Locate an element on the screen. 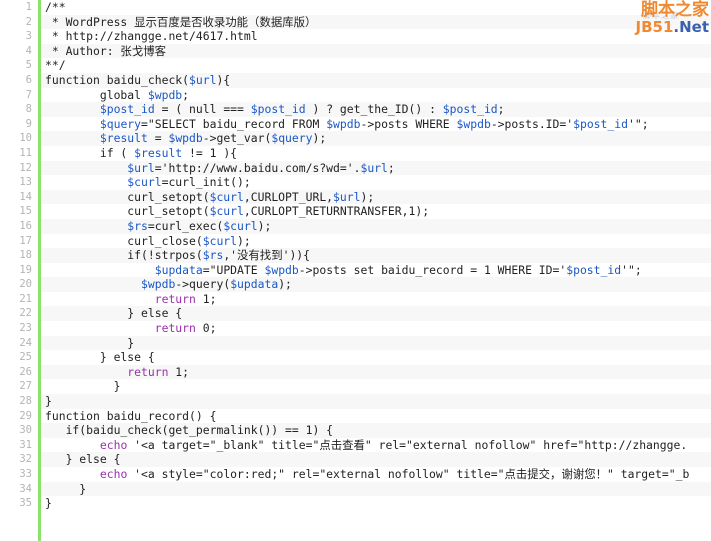 The image size is (711, 541). line-number: 4 is located at coordinates (28, 50).